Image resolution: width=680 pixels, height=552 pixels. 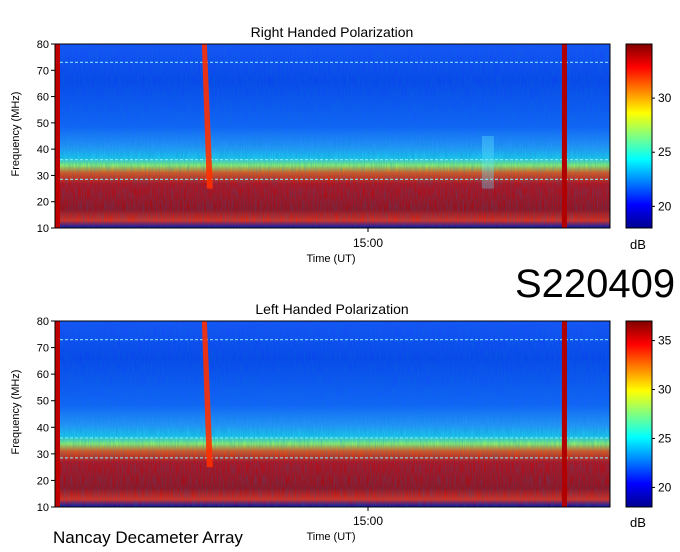 I want to click on colorbar: 20 25 30 35, so click(x=648, y=414).